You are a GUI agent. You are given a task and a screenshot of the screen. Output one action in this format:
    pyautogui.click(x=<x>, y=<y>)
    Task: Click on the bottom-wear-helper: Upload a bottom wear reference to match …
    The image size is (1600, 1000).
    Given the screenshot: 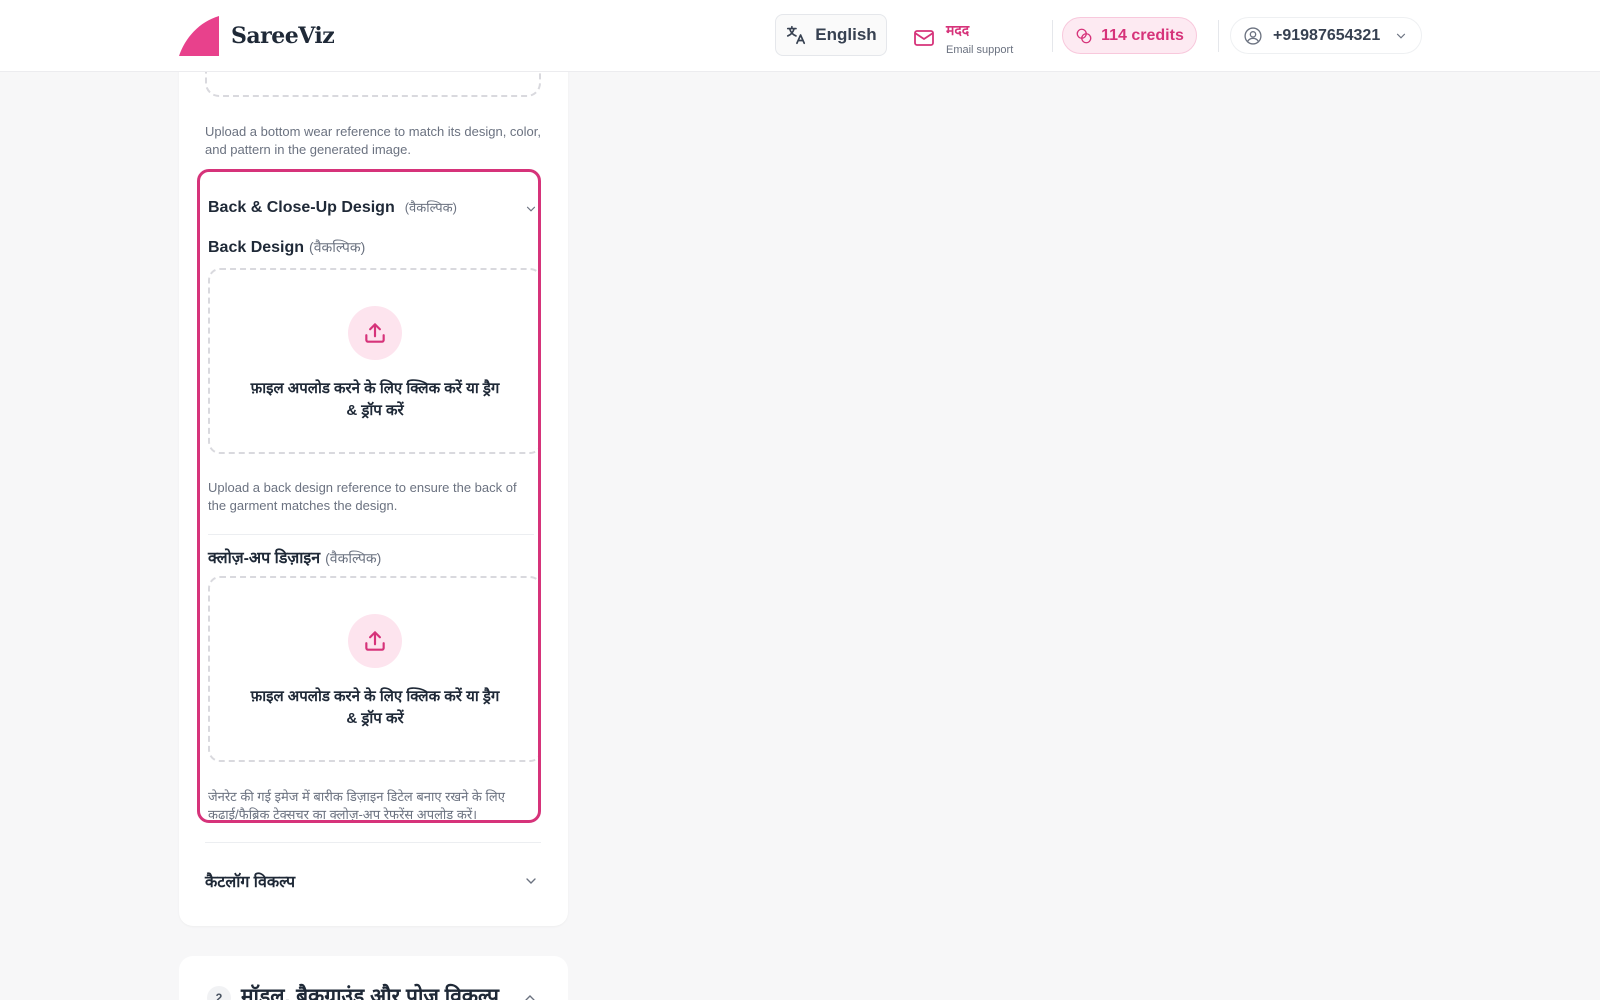 What is the action you would take?
    pyautogui.click(x=373, y=140)
    